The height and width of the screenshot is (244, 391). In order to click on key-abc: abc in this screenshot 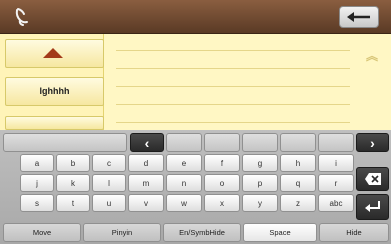, I will do `click(336, 203)`.